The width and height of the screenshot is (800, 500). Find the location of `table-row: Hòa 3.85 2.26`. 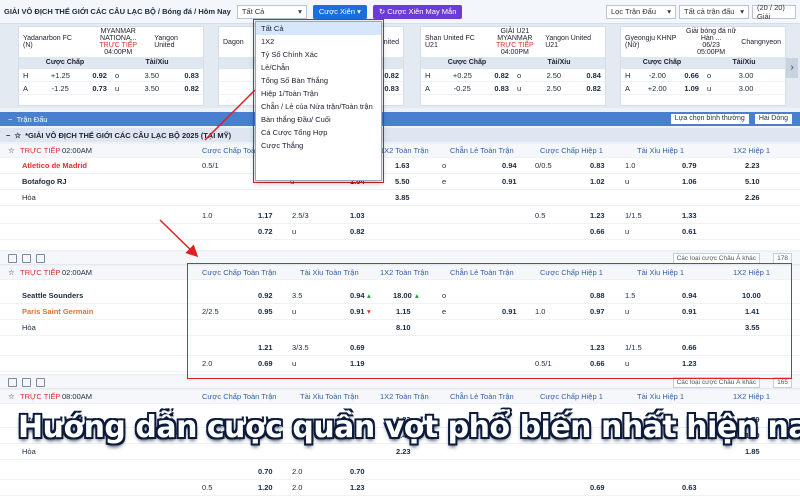

table-row: Hòa 3.85 2.26 is located at coordinates (400, 198).